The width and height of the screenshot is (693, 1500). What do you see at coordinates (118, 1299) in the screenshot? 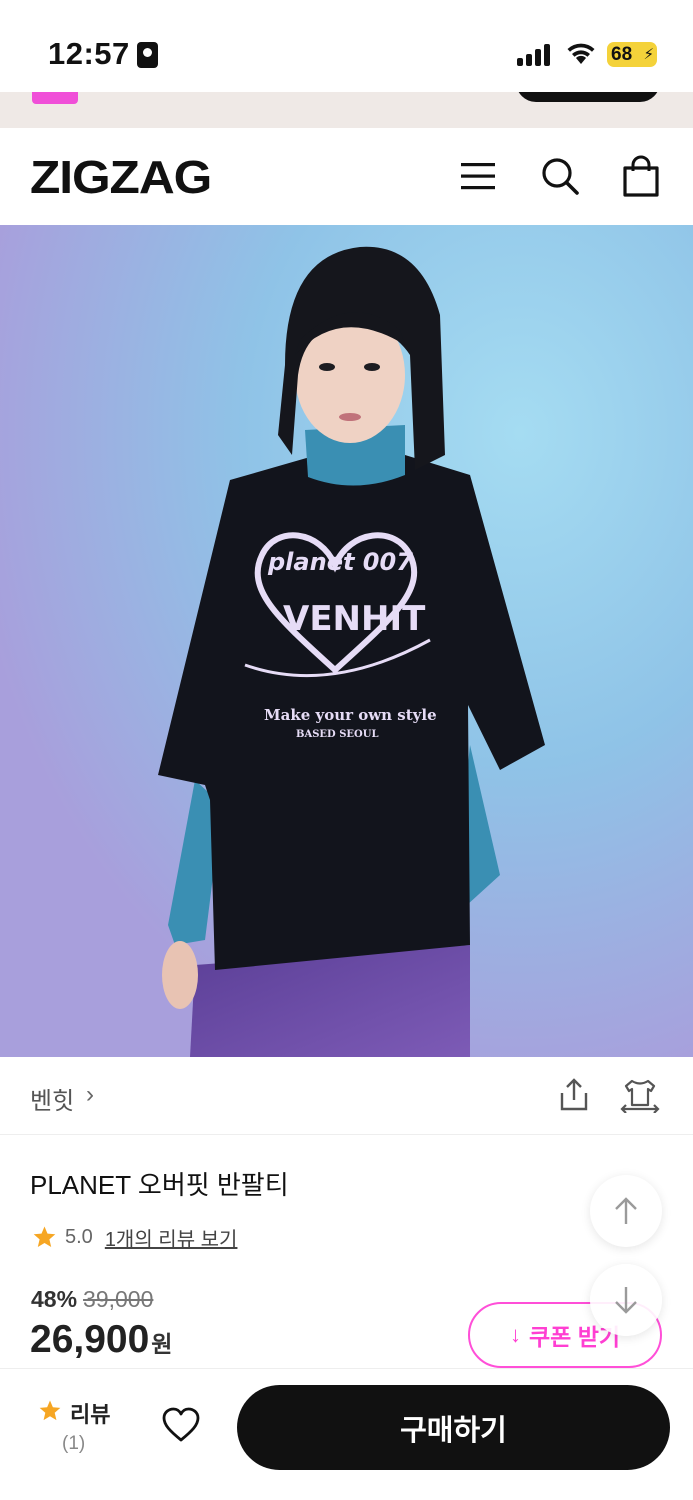
I see `original-price: 39,000` at bounding box center [118, 1299].